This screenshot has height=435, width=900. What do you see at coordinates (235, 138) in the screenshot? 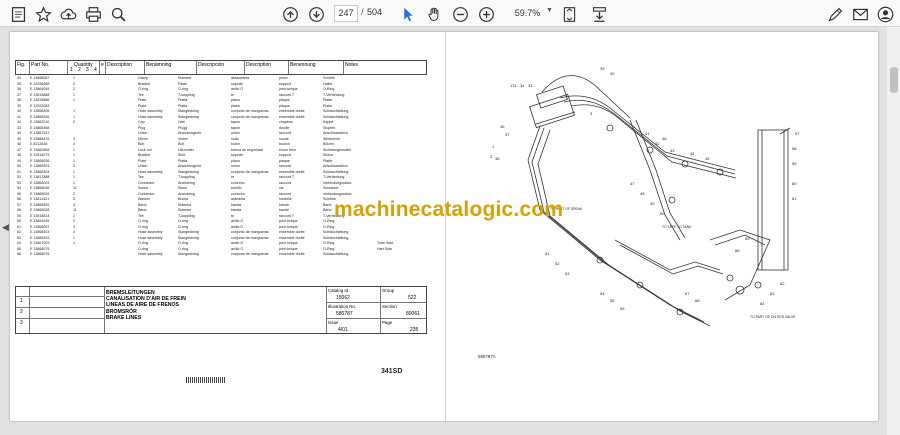
I see `cell-es: codo` at bounding box center [235, 138].